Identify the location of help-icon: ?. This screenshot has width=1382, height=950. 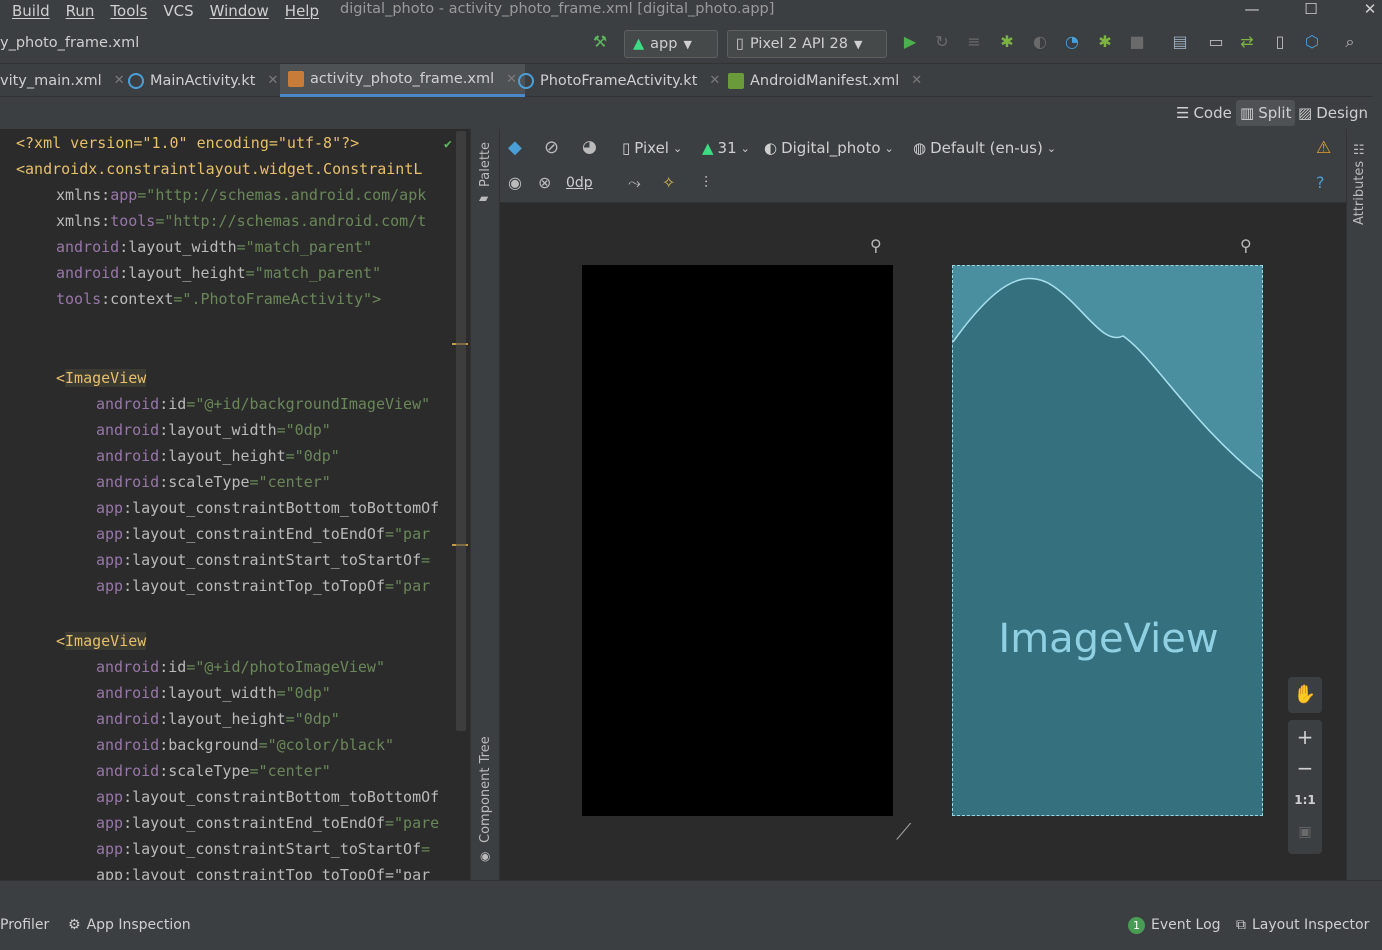
(1320, 182).